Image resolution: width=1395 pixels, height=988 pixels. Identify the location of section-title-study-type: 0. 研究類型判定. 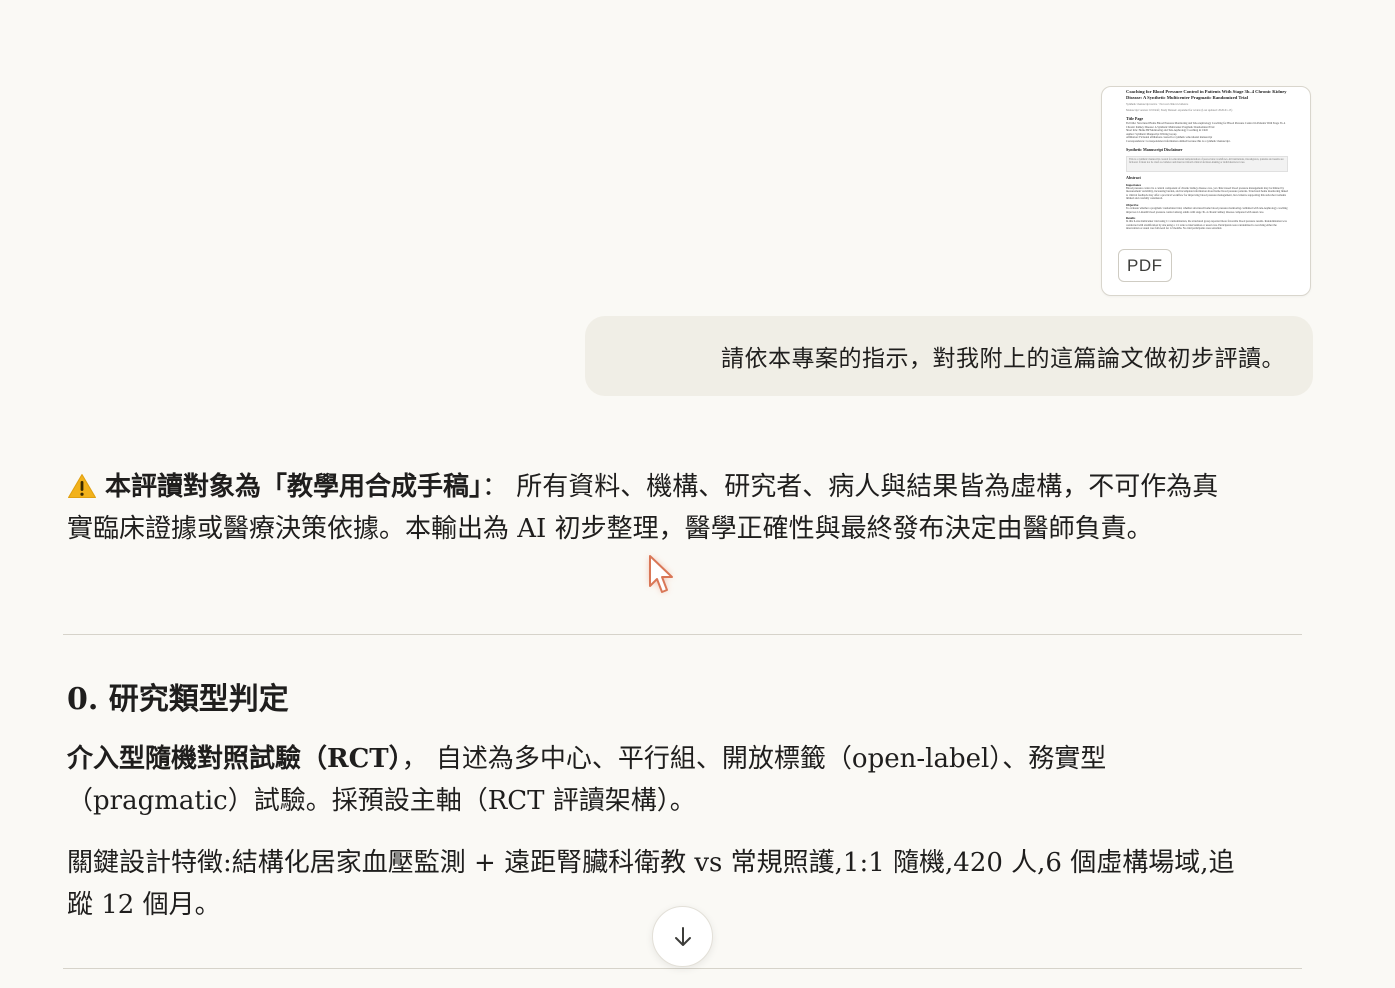
(178, 699).